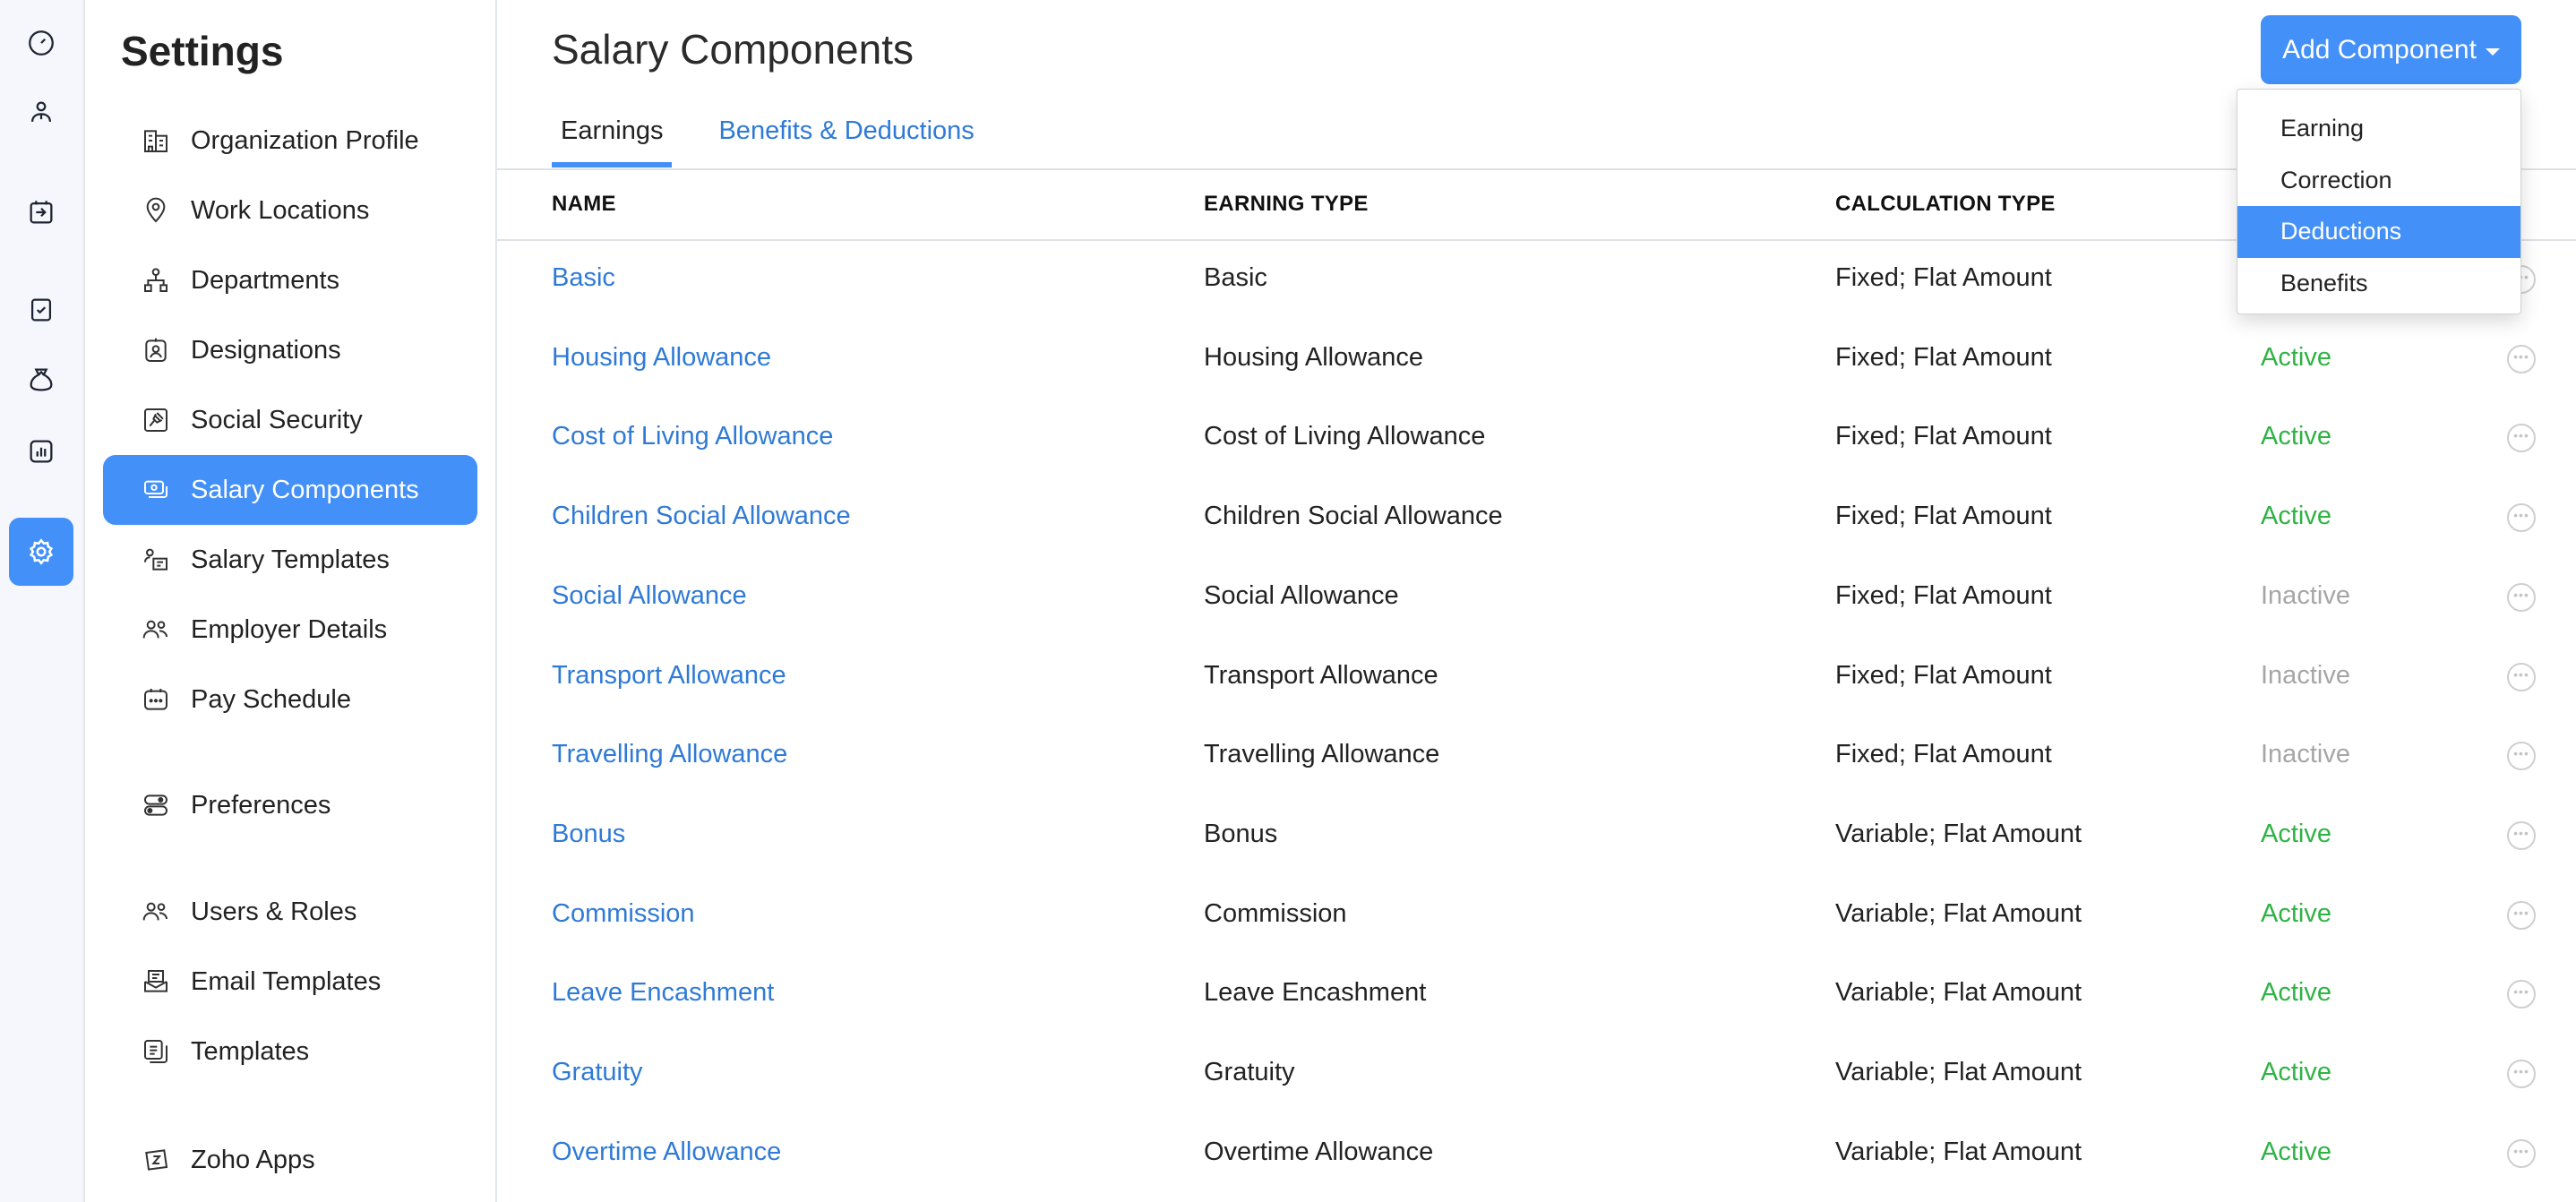 The width and height of the screenshot is (2576, 1202). Describe the element at coordinates (669, 754) in the screenshot. I see `component-name-link: Travelling Allowance` at that location.